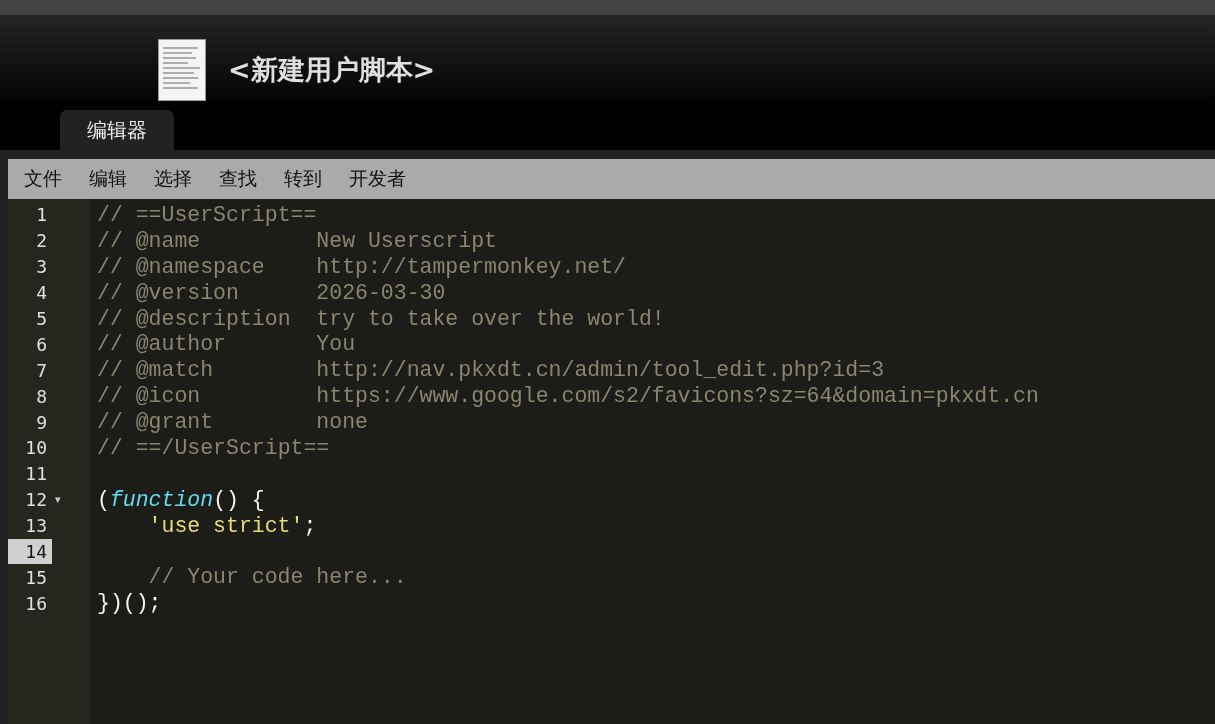 The width and height of the screenshot is (1215, 724). Describe the element at coordinates (41, 344) in the screenshot. I see `line-number: 6` at that location.